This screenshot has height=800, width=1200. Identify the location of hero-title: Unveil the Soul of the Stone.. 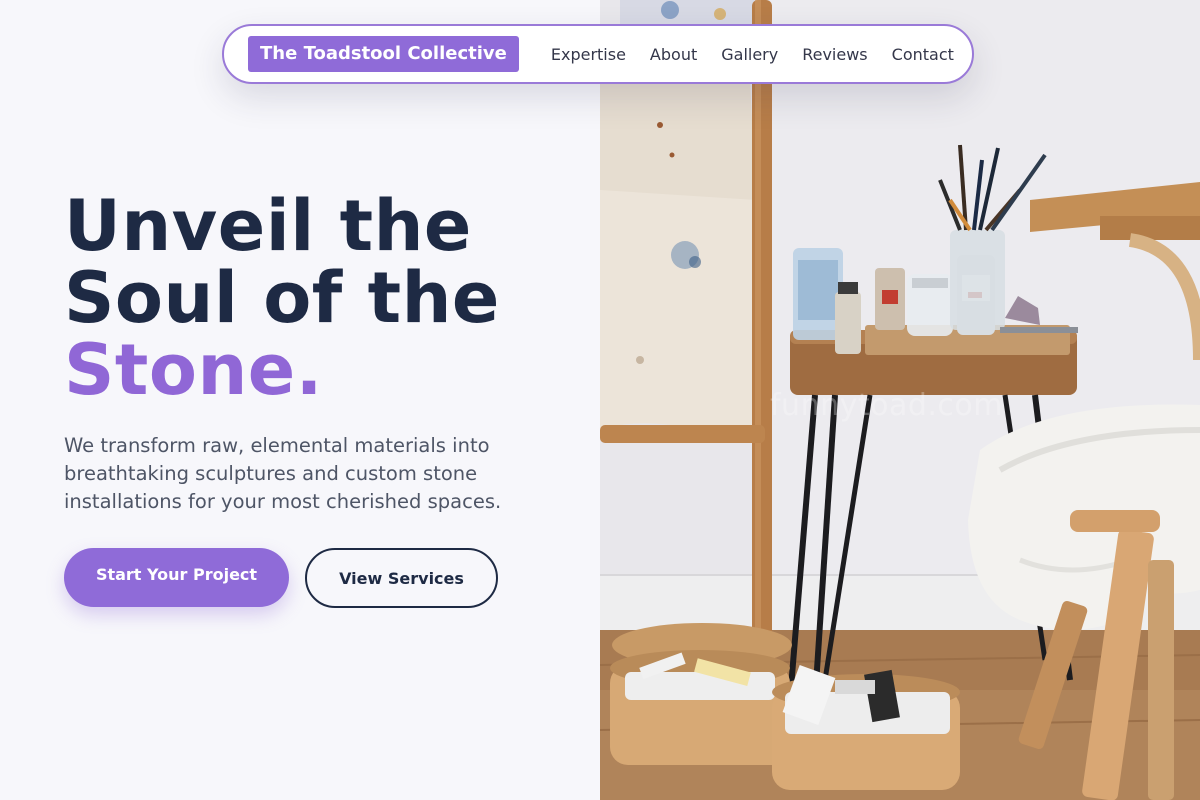
(282, 298).